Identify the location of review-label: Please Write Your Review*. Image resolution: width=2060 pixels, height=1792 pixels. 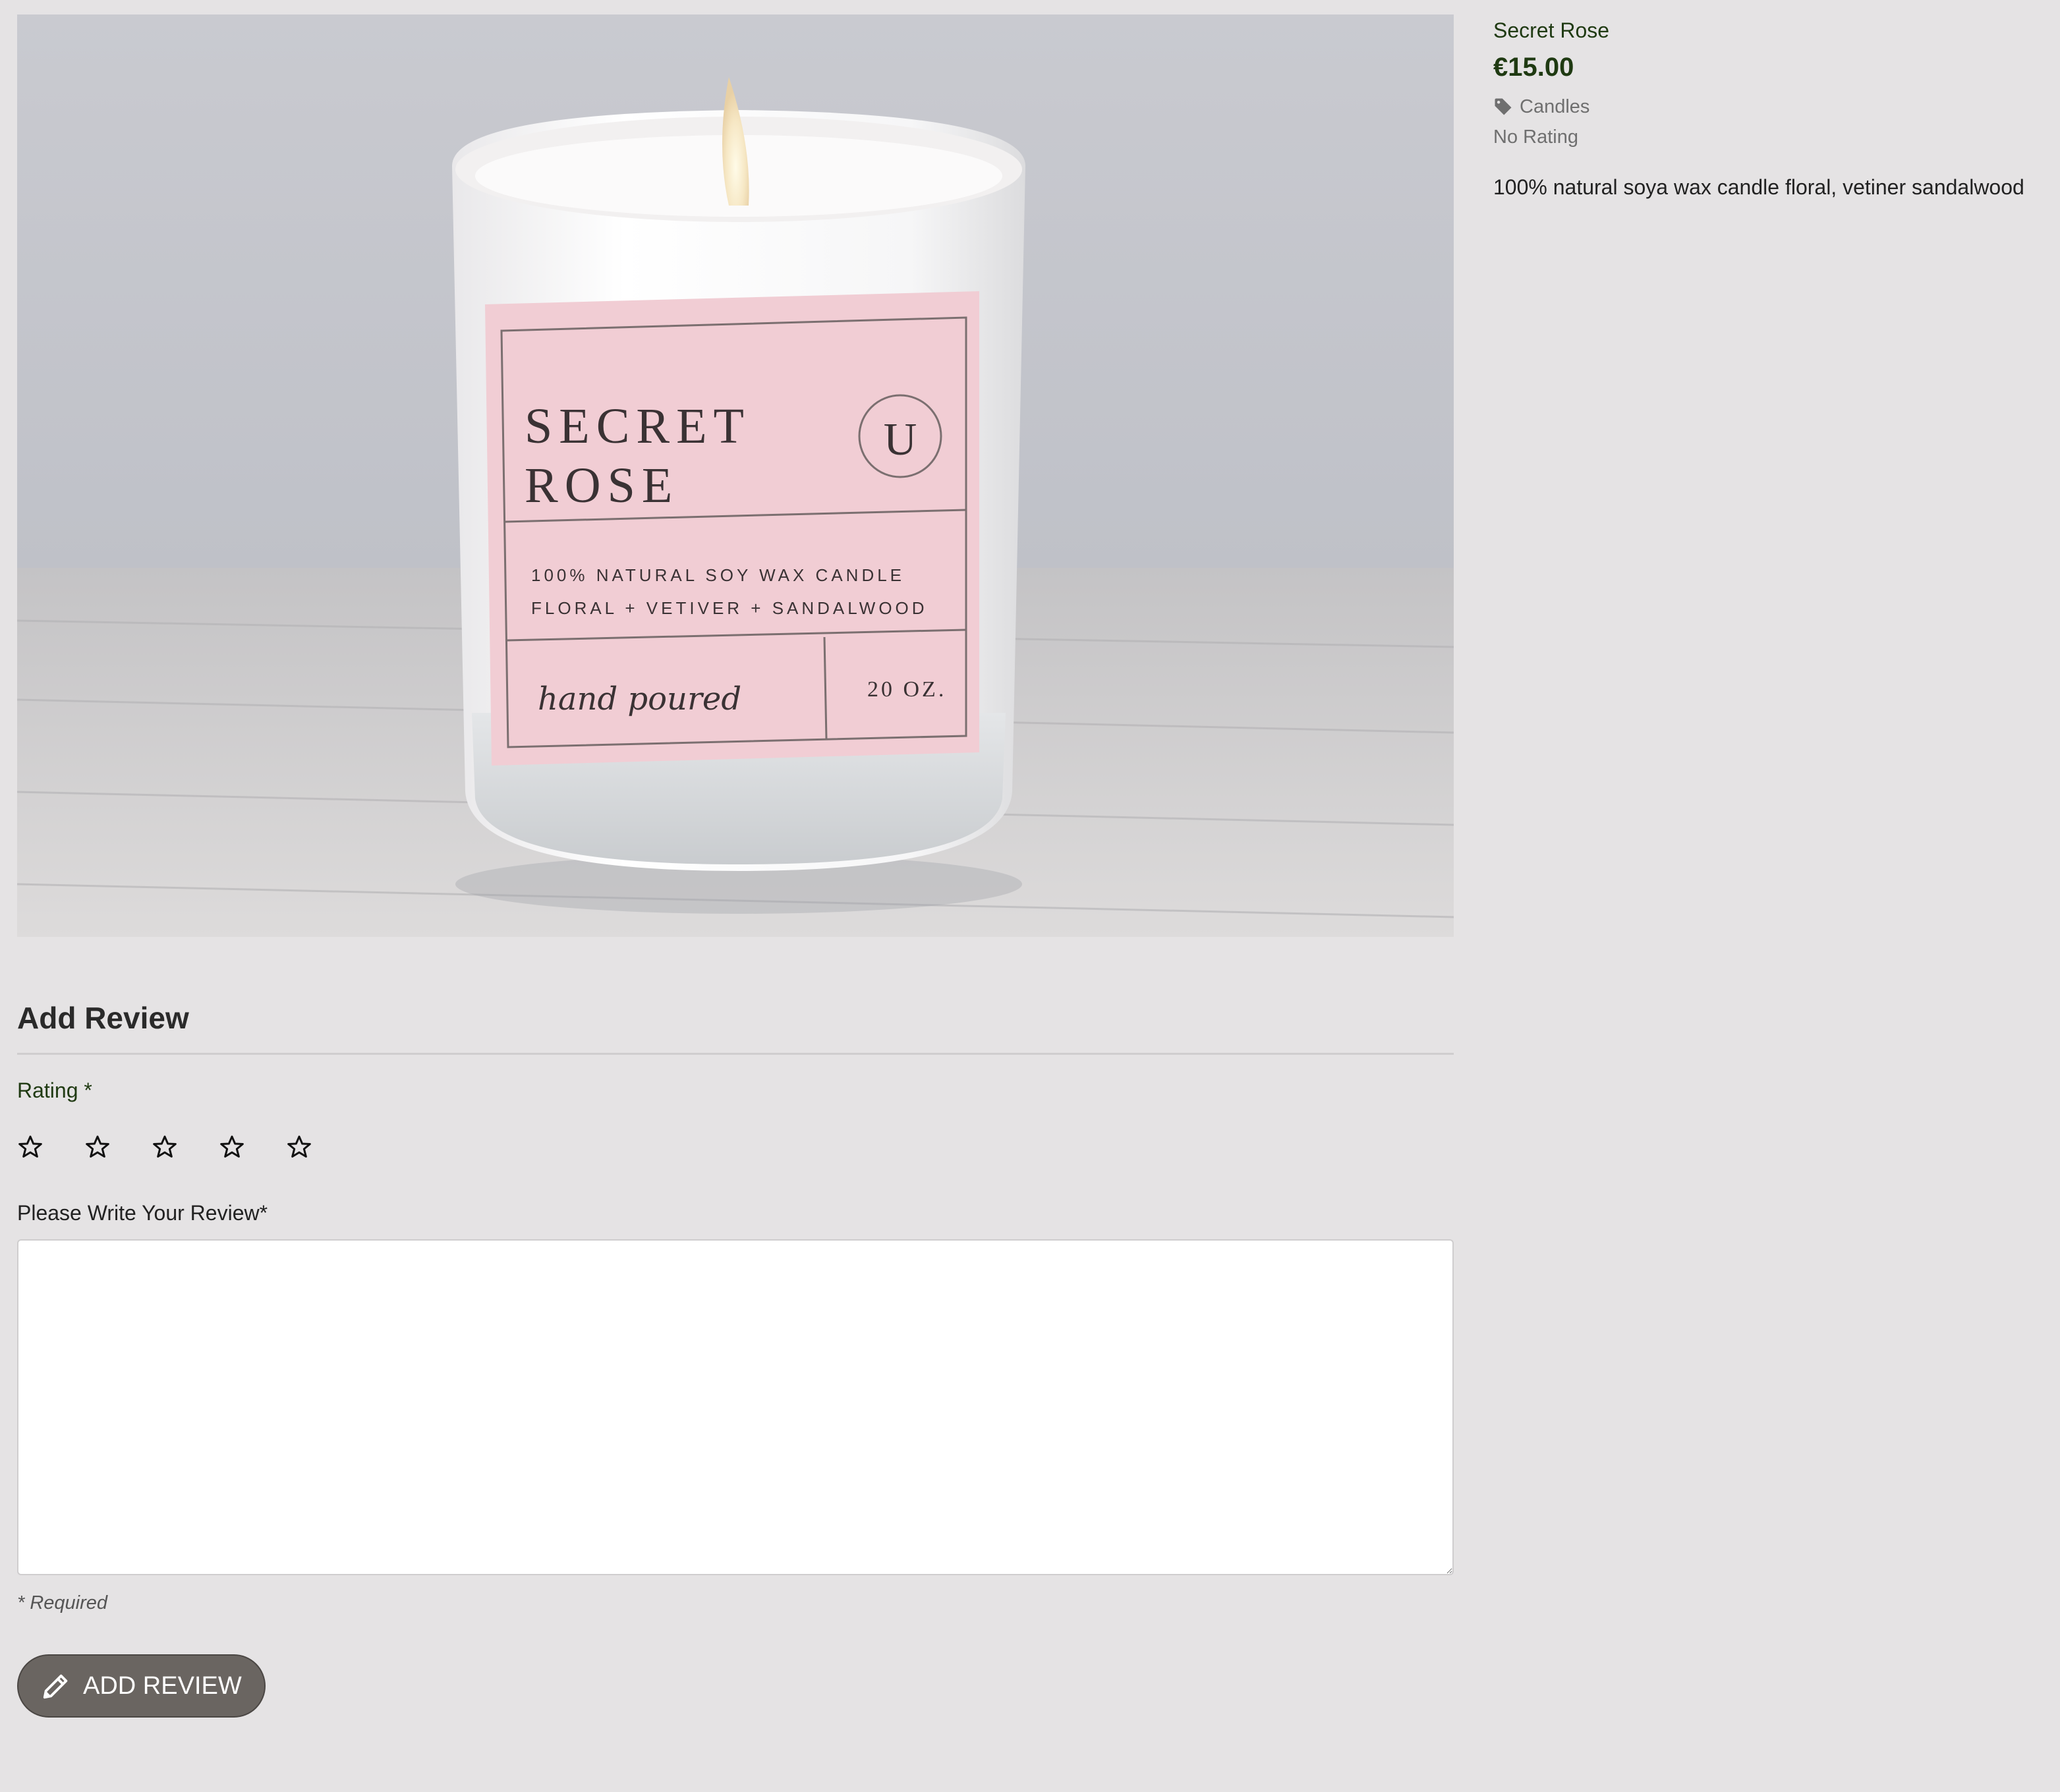
(142, 1213).